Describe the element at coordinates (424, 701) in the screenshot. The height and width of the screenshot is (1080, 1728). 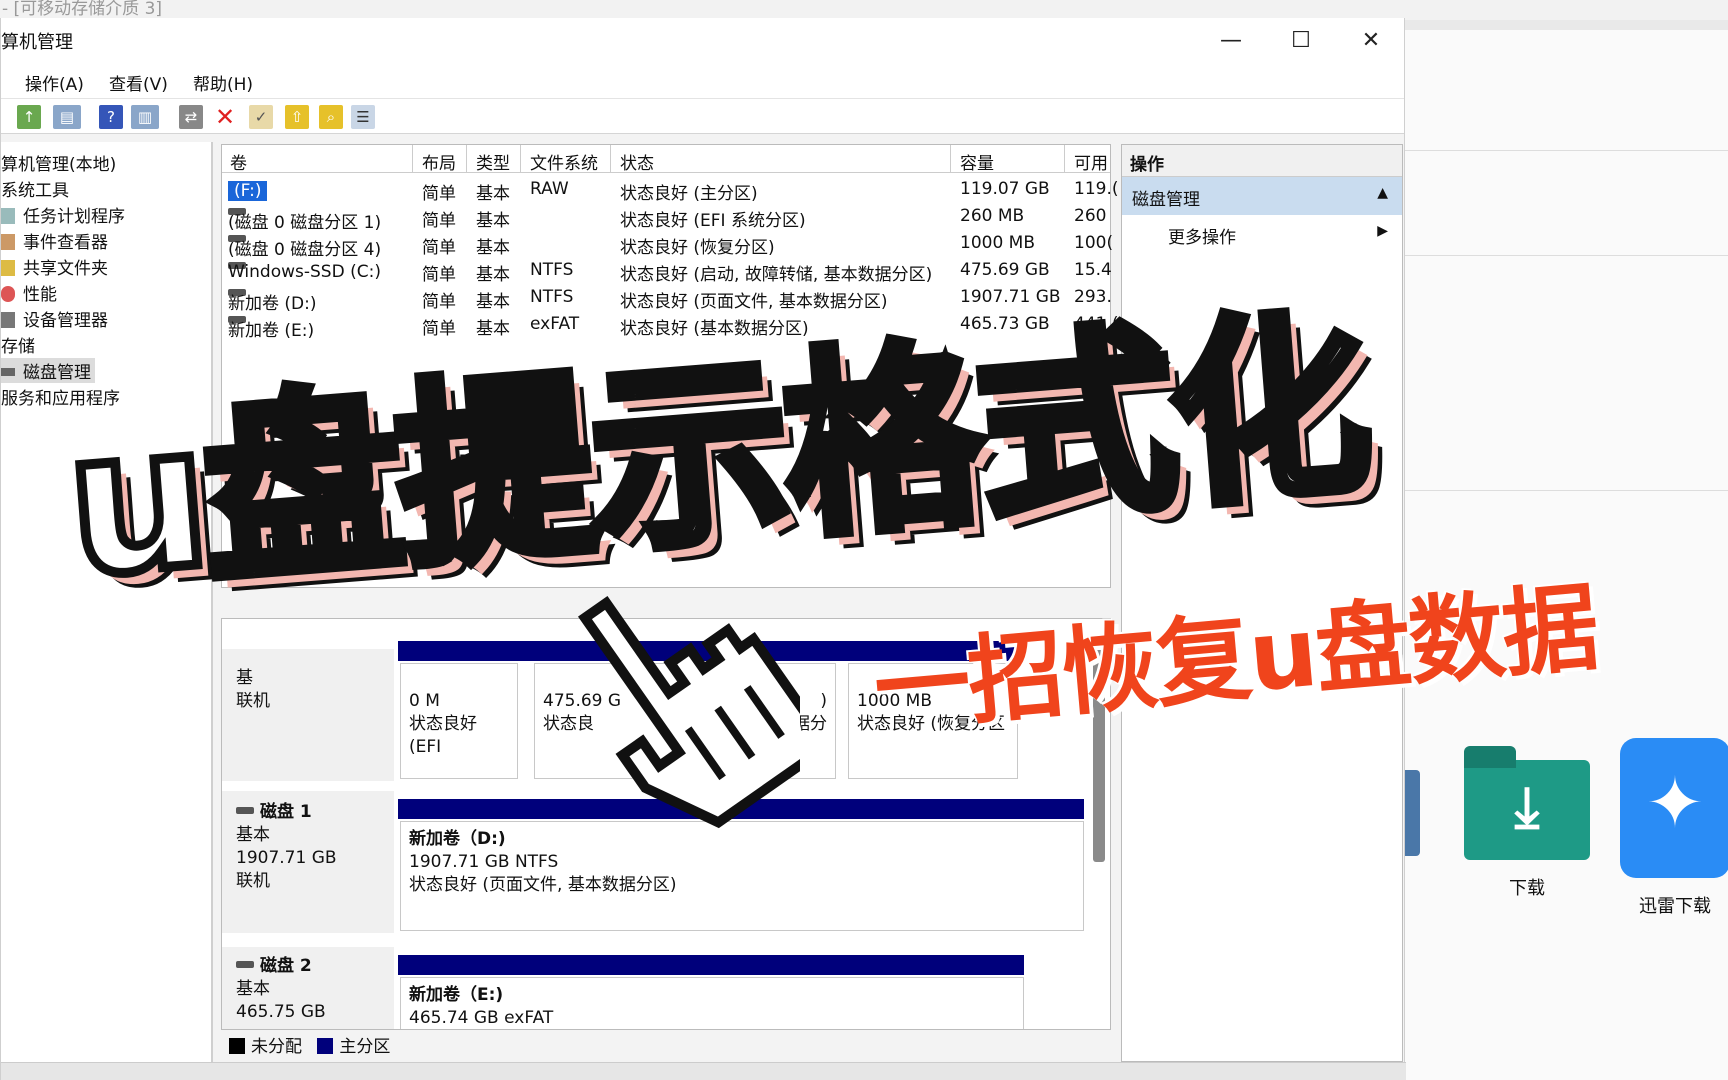
I see `partition-size: 0 M` at that location.